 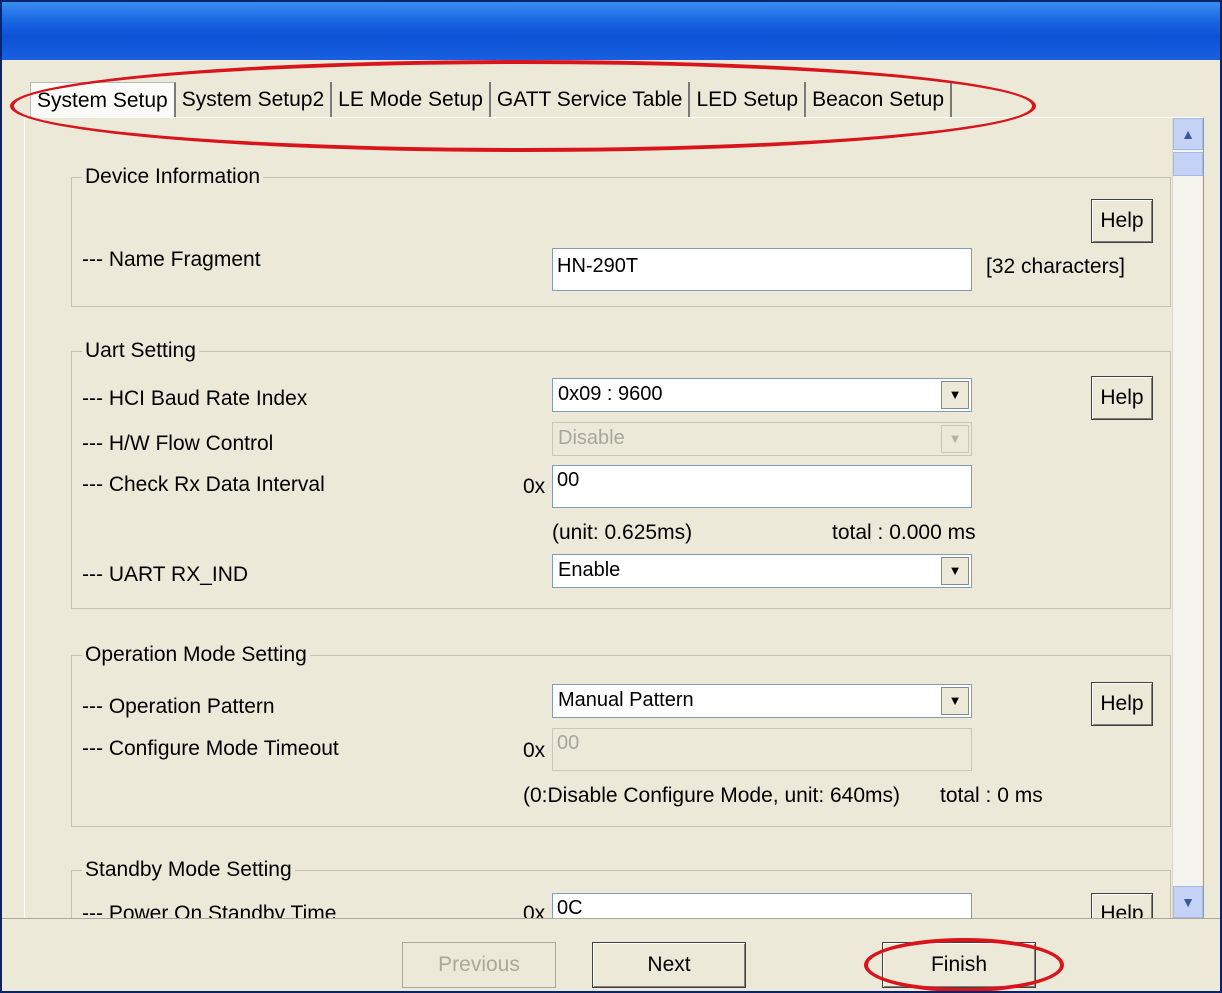 What do you see at coordinates (188, 870) in the screenshot?
I see `group-title: Standby Mode Setting` at bounding box center [188, 870].